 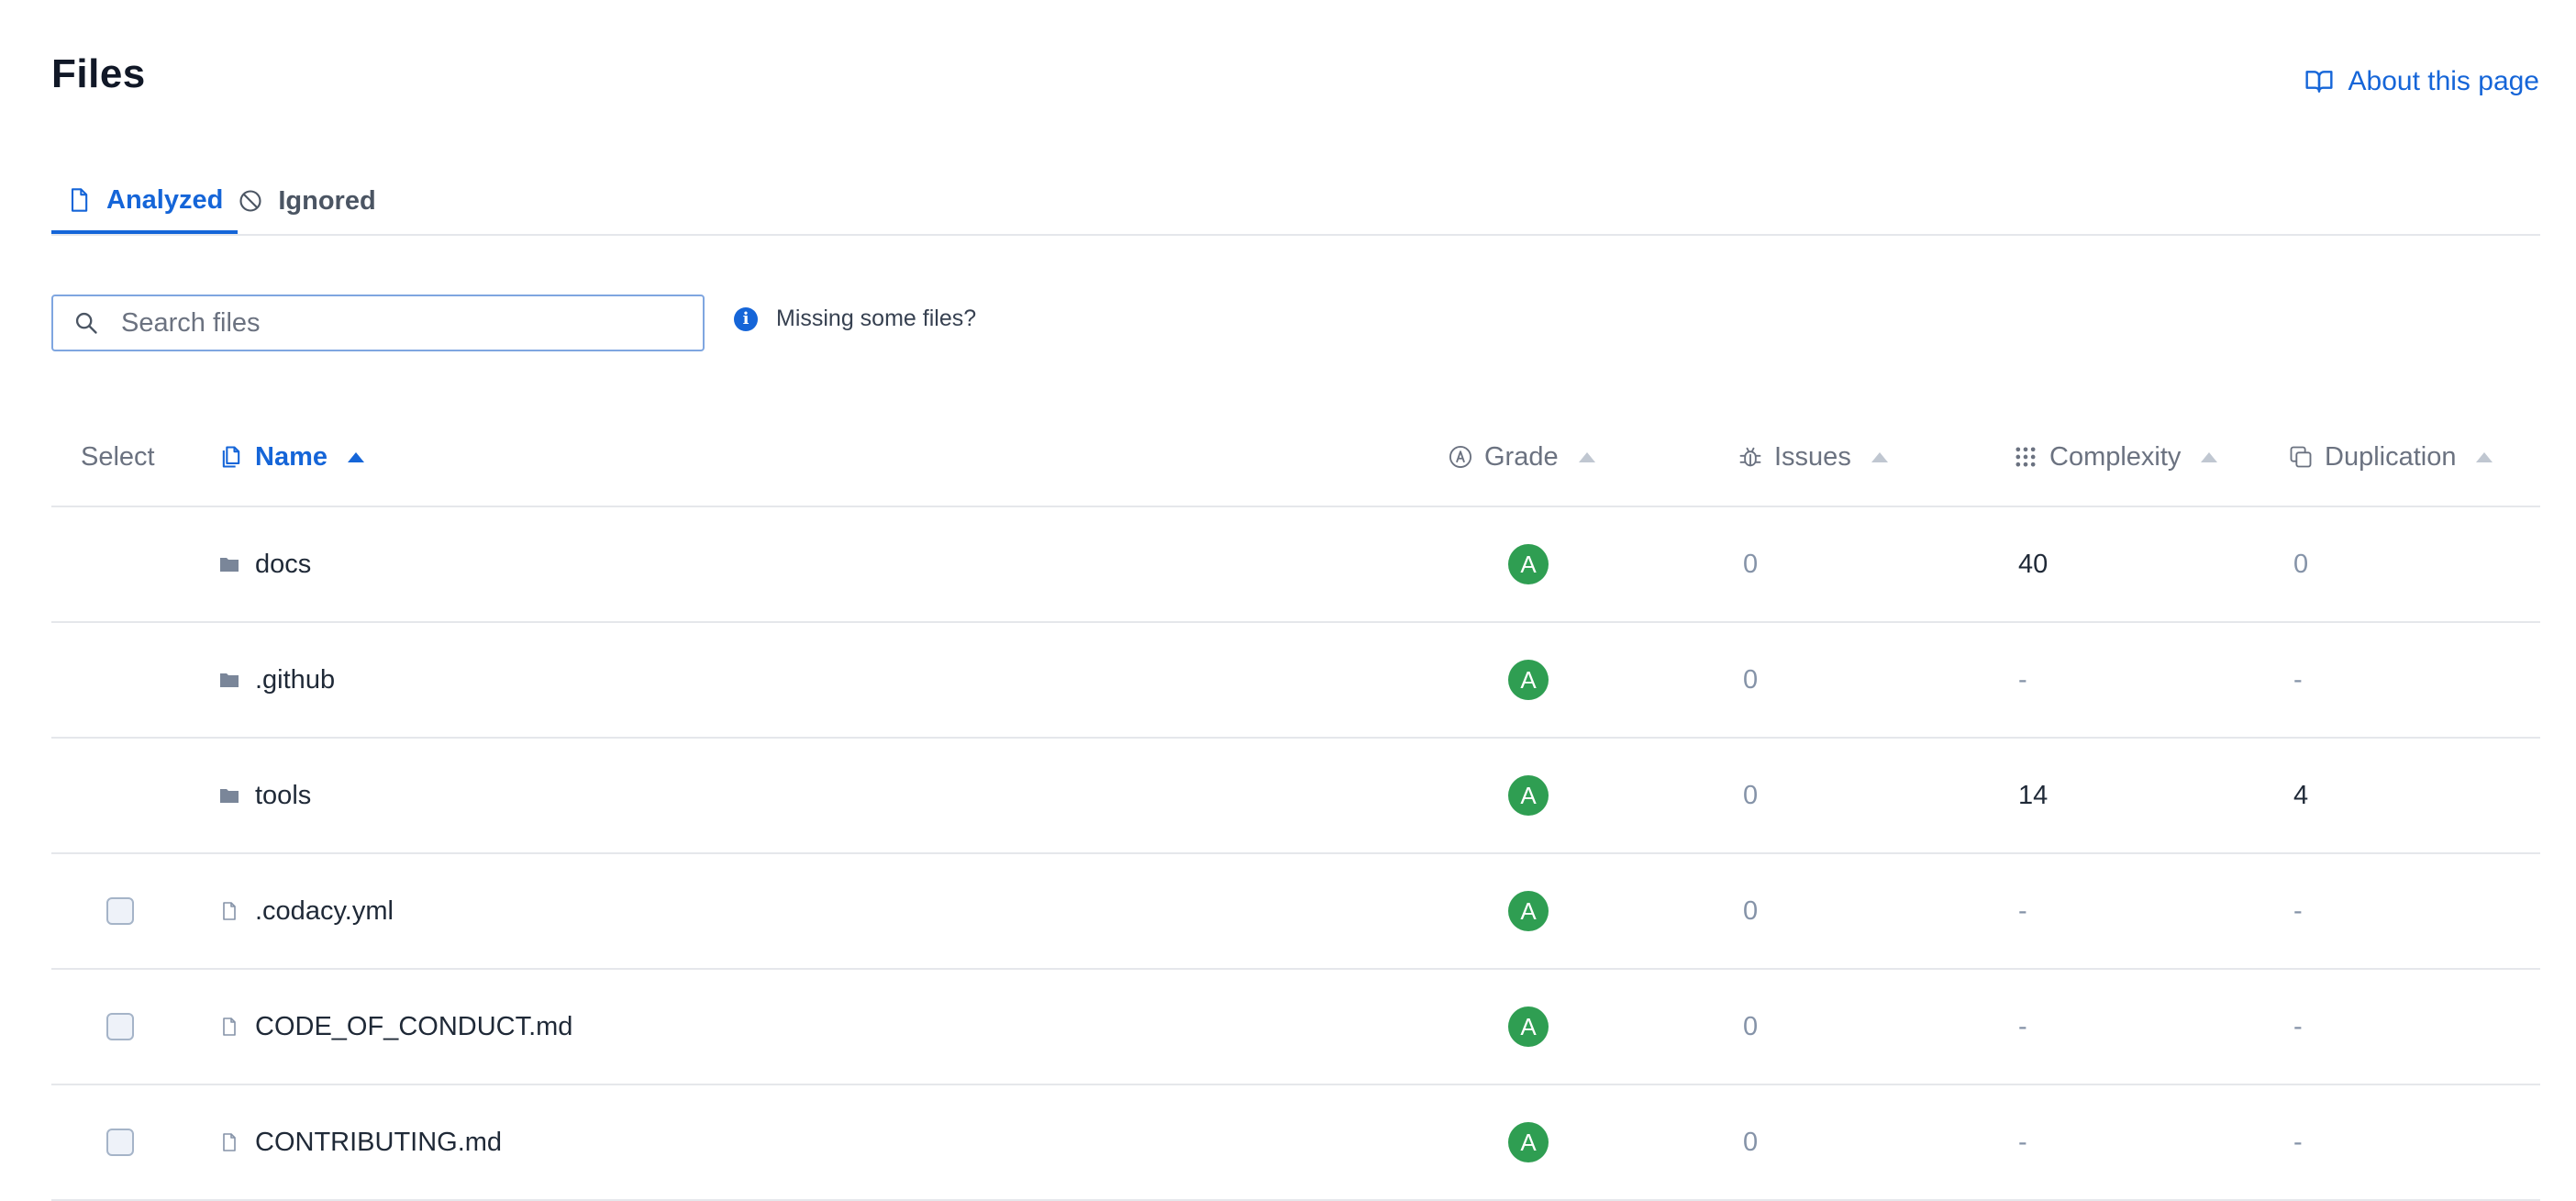 I want to click on column-header-complexity-label: Complexity, so click(x=2115, y=456).